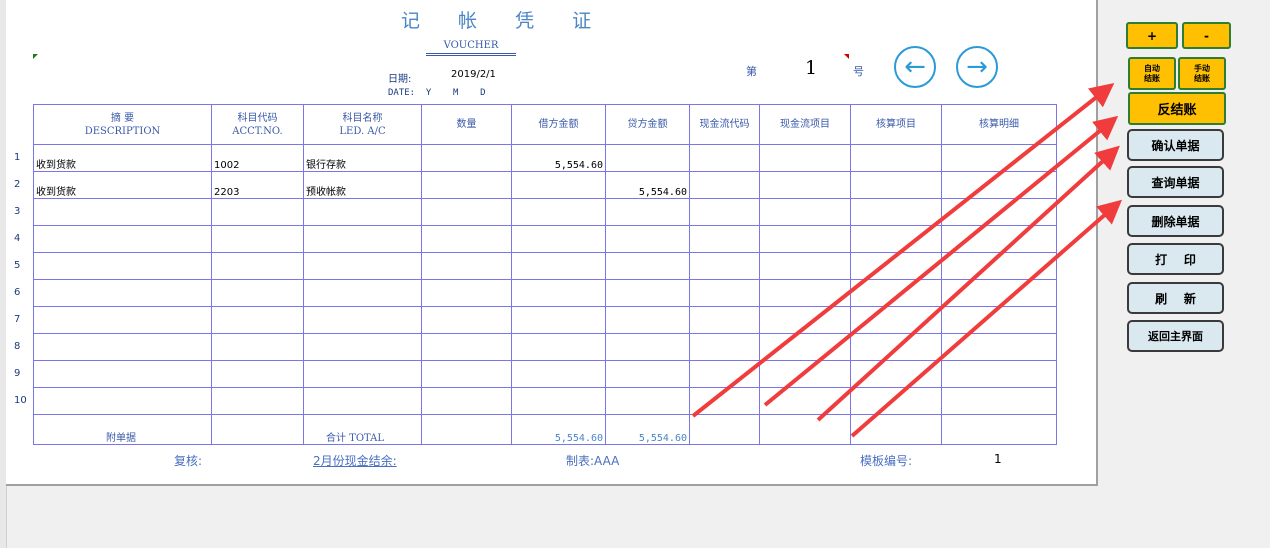 The height and width of the screenshot is (548, 1270). What do you see at coordinates (915, 67) in the screenshot?
I see `prev-voucher-button: ←` at bounding box center [915, 67].